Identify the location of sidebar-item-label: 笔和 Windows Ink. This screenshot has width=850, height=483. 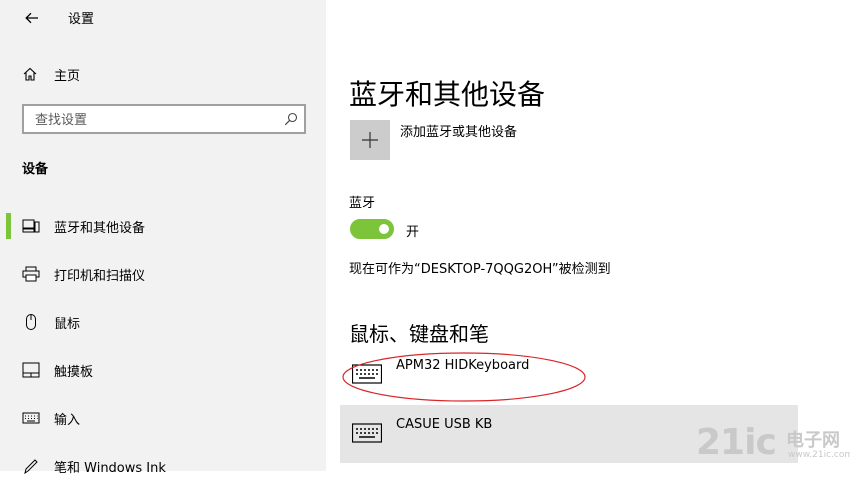
(110, 468).